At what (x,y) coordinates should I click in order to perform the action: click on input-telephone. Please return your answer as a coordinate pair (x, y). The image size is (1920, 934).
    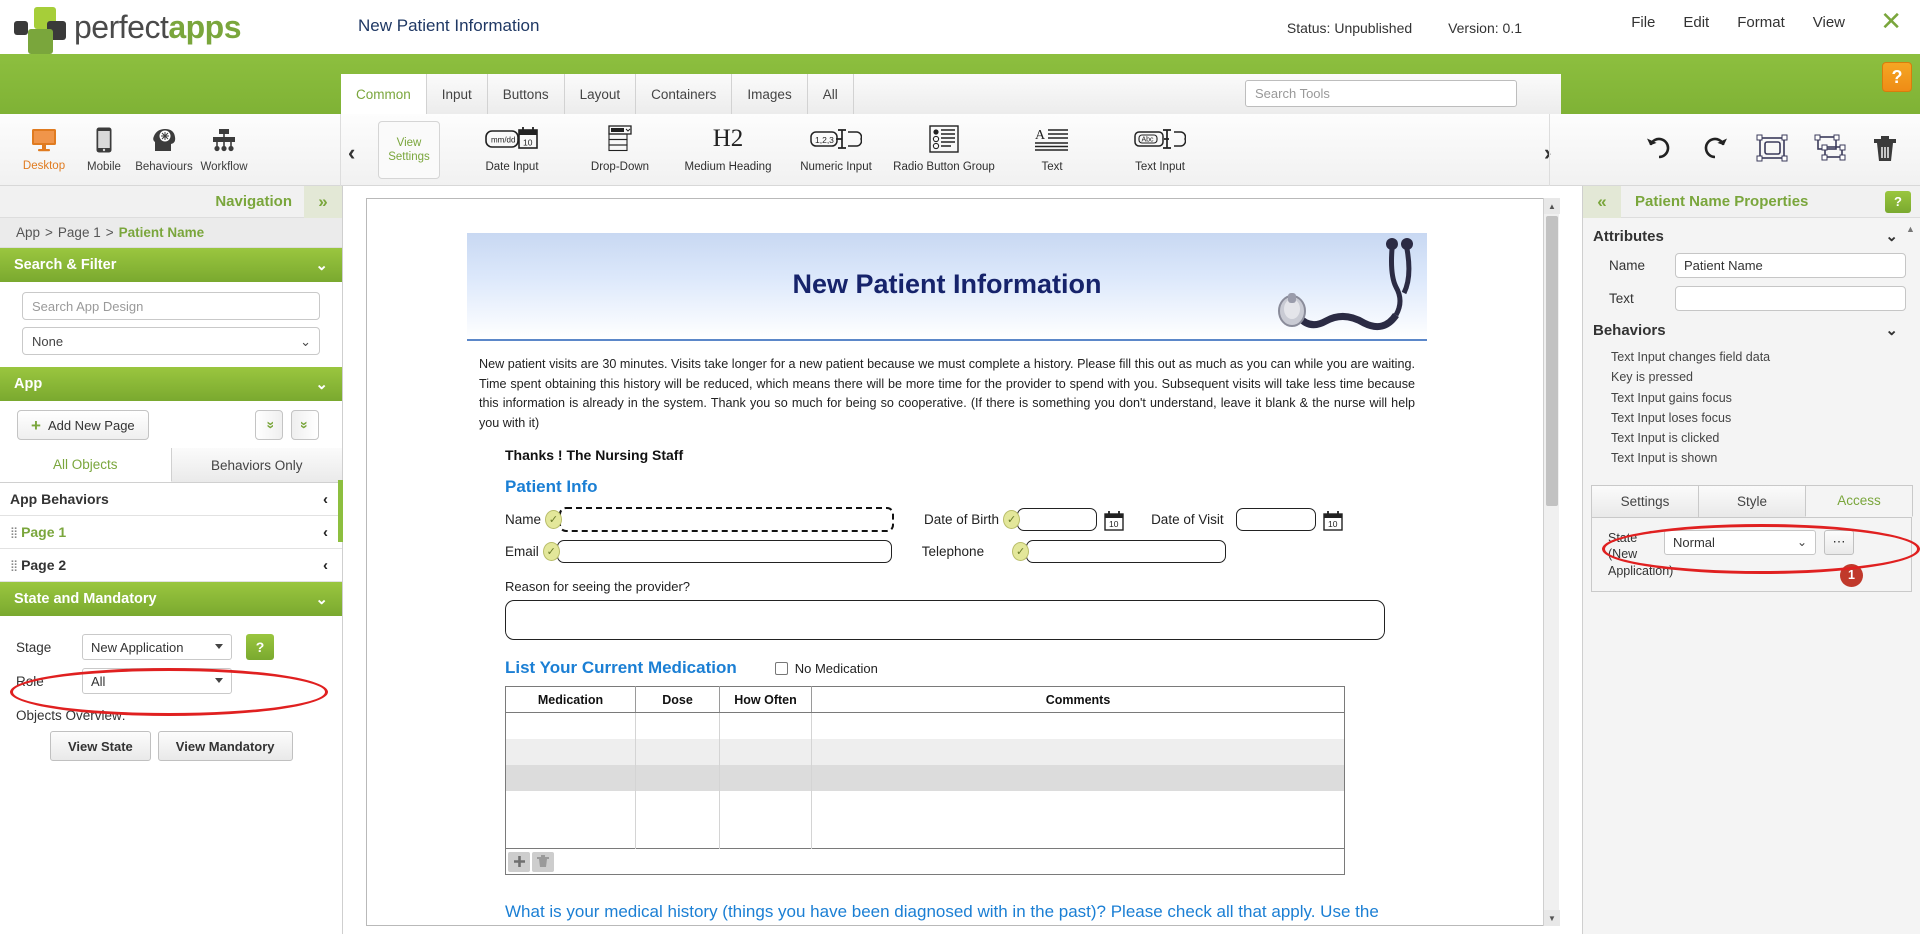
    Looking at the image, I should click on (1126, 552).